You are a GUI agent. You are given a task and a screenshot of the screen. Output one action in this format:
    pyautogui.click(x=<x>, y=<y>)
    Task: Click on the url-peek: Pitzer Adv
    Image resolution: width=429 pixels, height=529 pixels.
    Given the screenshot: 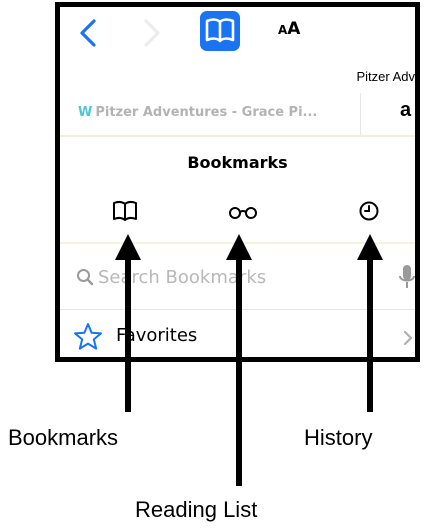 What is the action you would take?
    pyautogui.click(x=385, y=76)
    